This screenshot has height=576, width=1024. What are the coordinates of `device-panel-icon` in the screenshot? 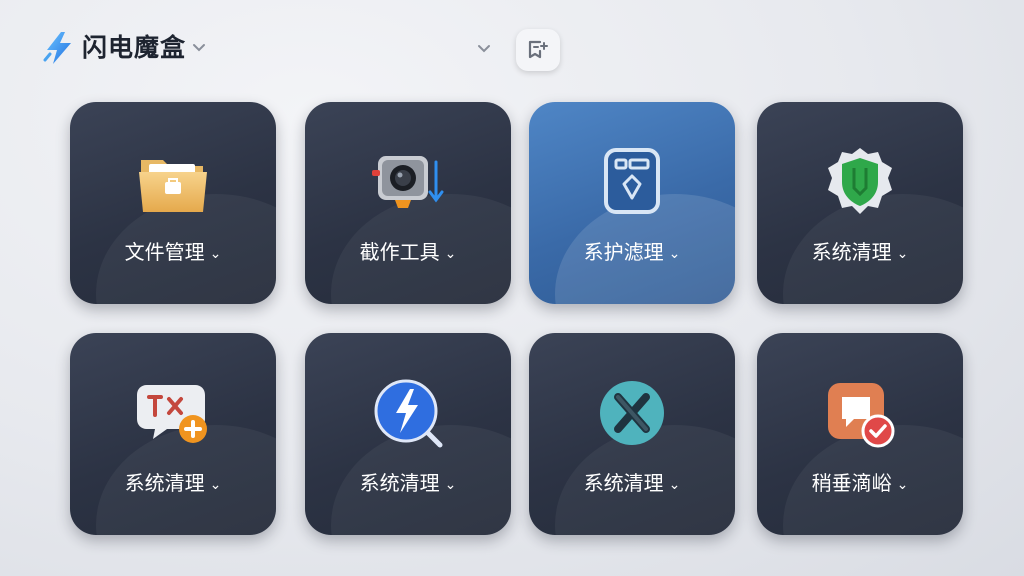 It's located at (632, 181).